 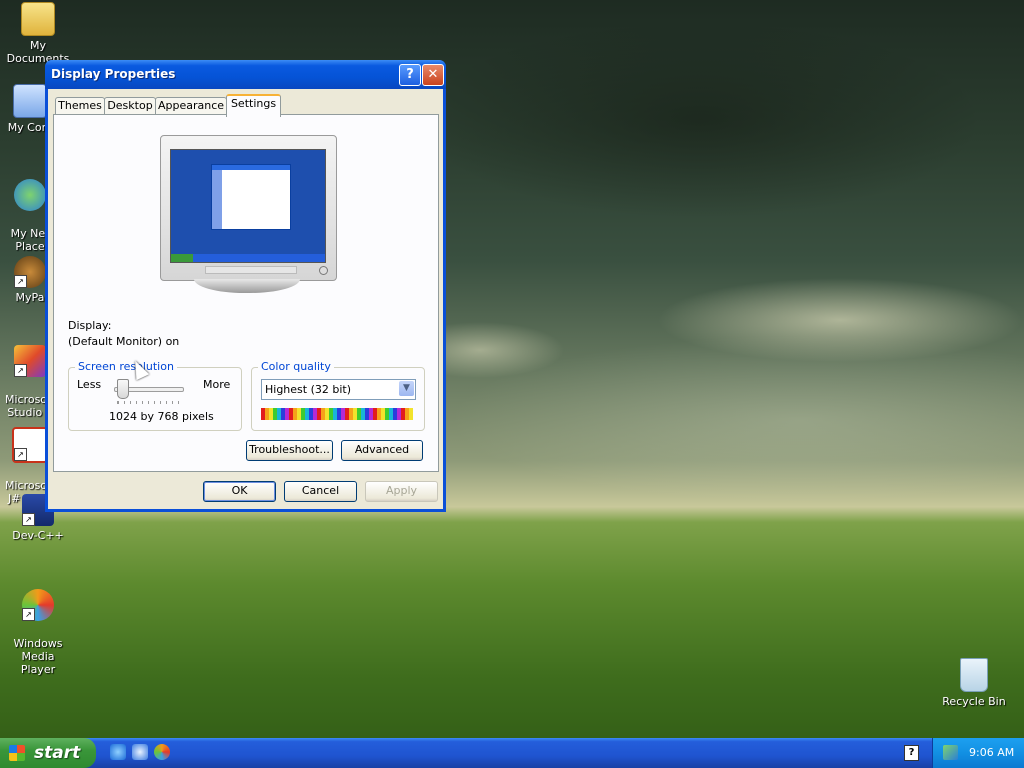 What do you see at coordinates (296, 366) in the screenshot?
I see `color-quality-caption: Color quality` at bounding box center [296, 366].